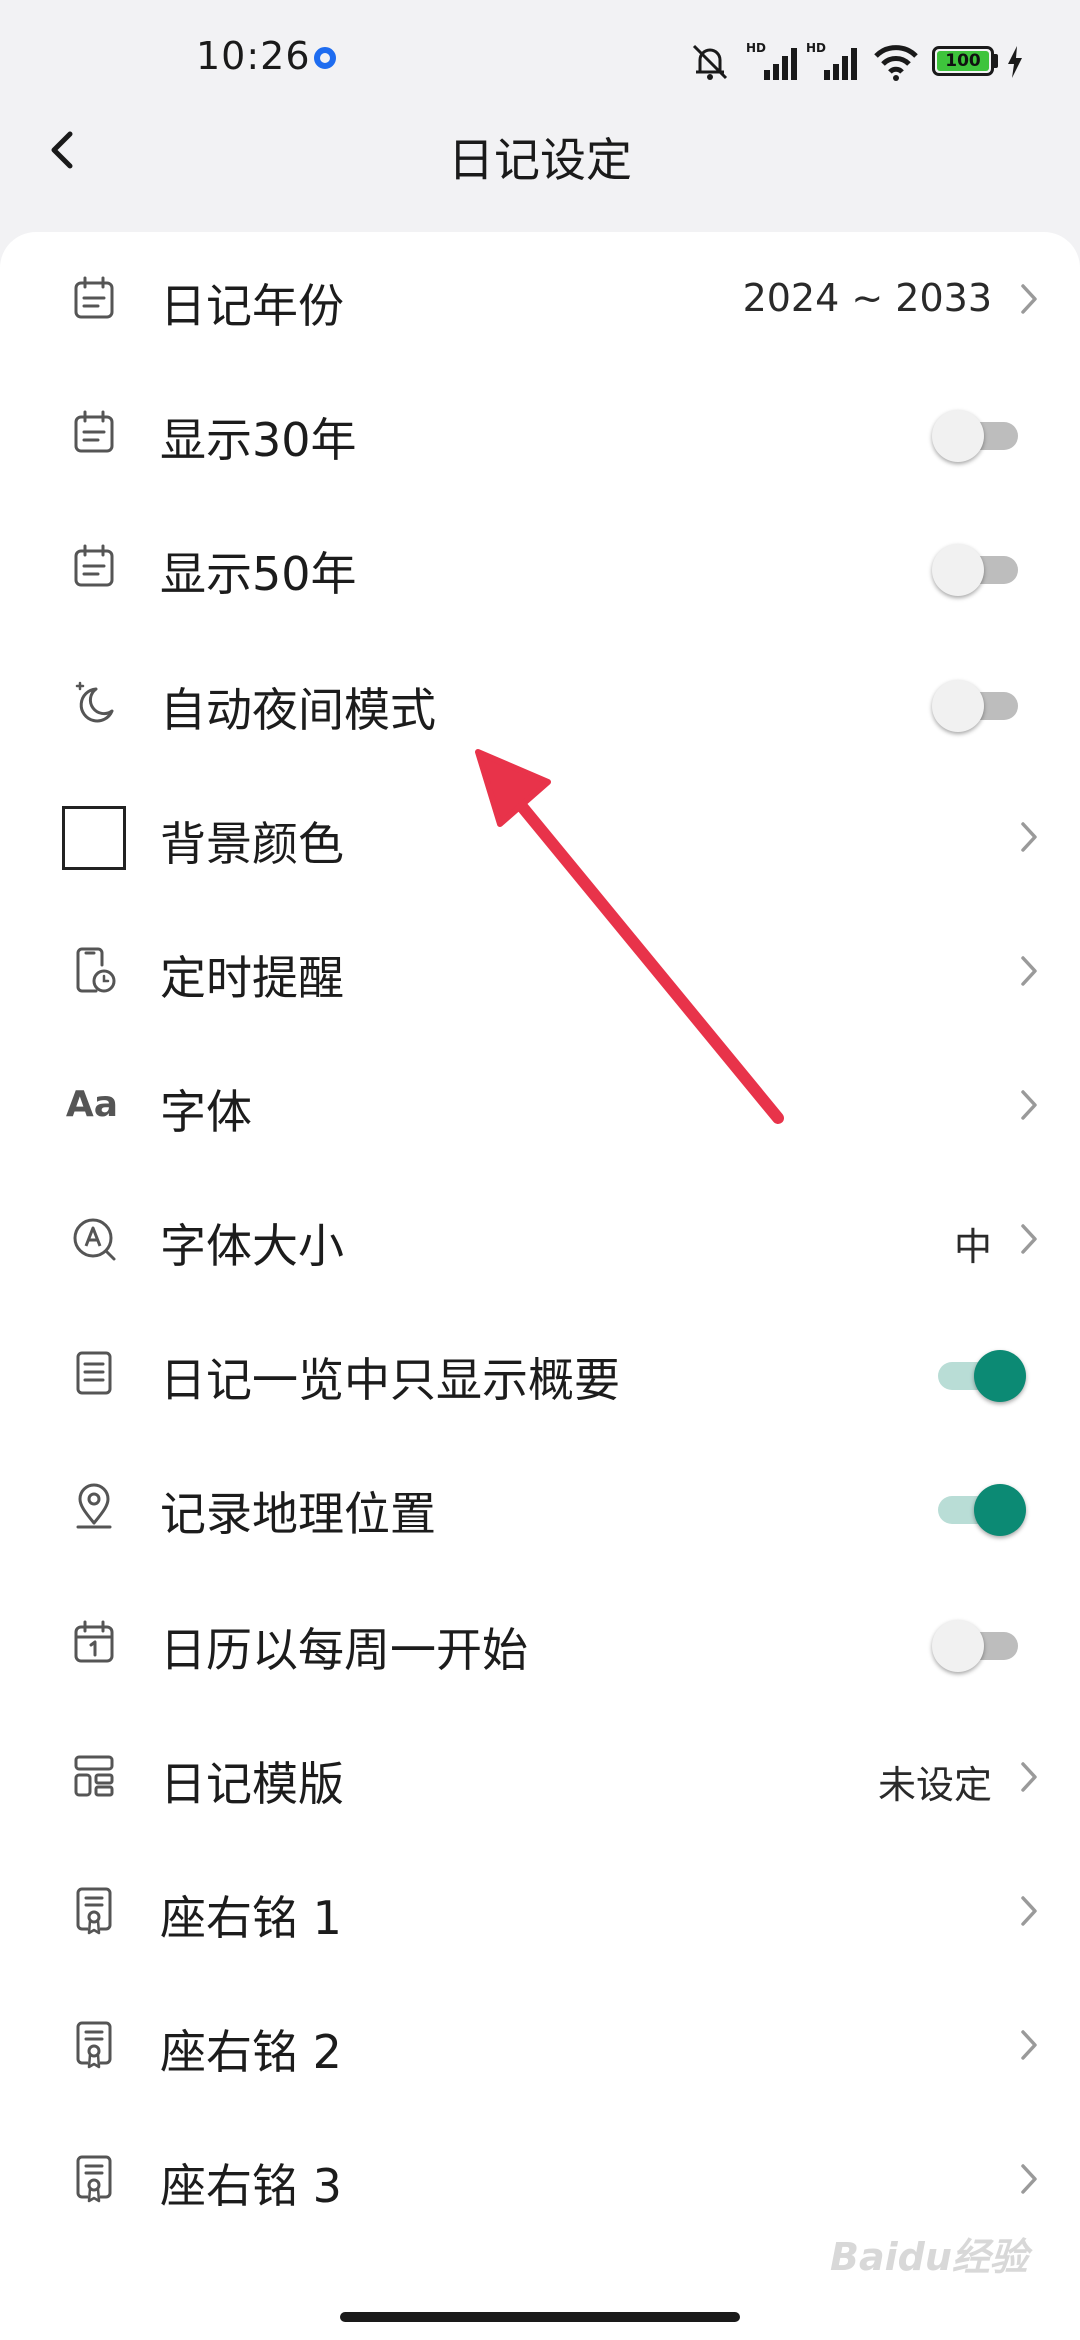 This screenshot has width=1080, height=2340. Describe the element at coordinates (1015, 62) in the screenshot. I see `charging-icon` at that location.